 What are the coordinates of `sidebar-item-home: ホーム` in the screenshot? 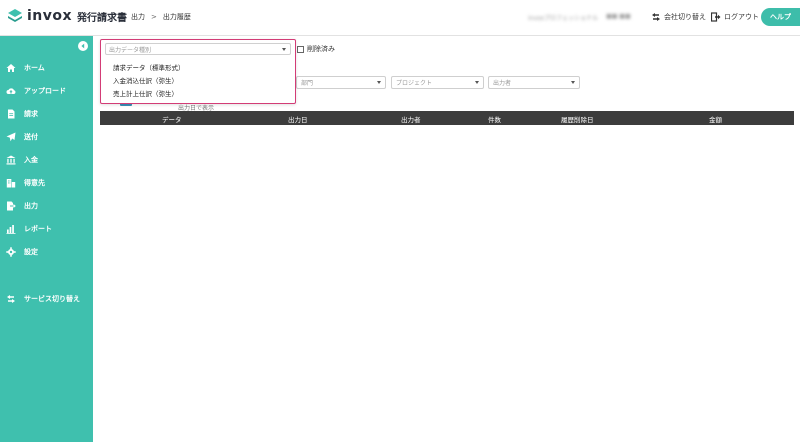 It's located at (46, 68).